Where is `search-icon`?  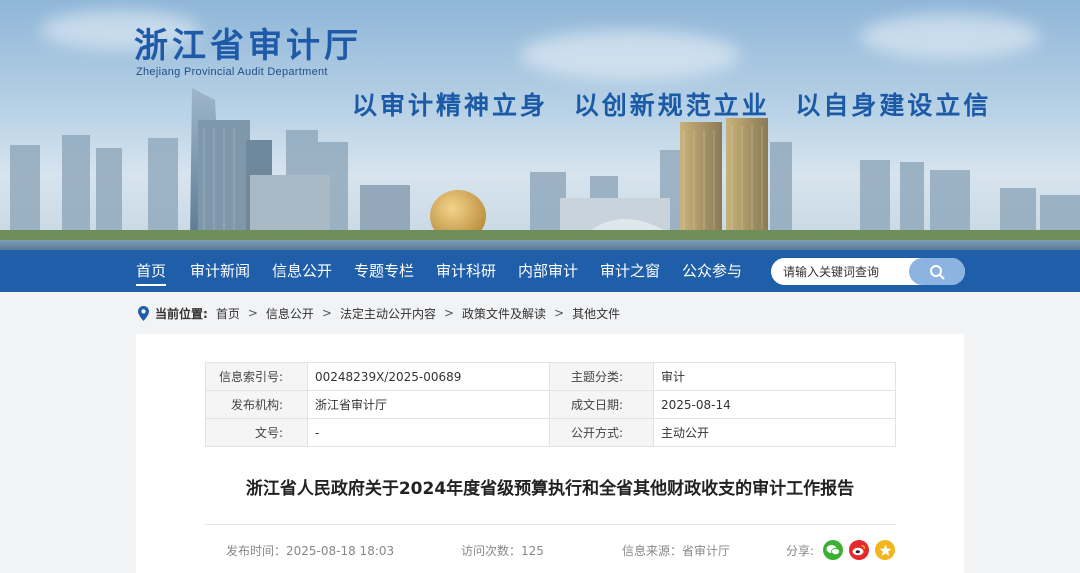 search-icon is located at coordinates (937, 271).